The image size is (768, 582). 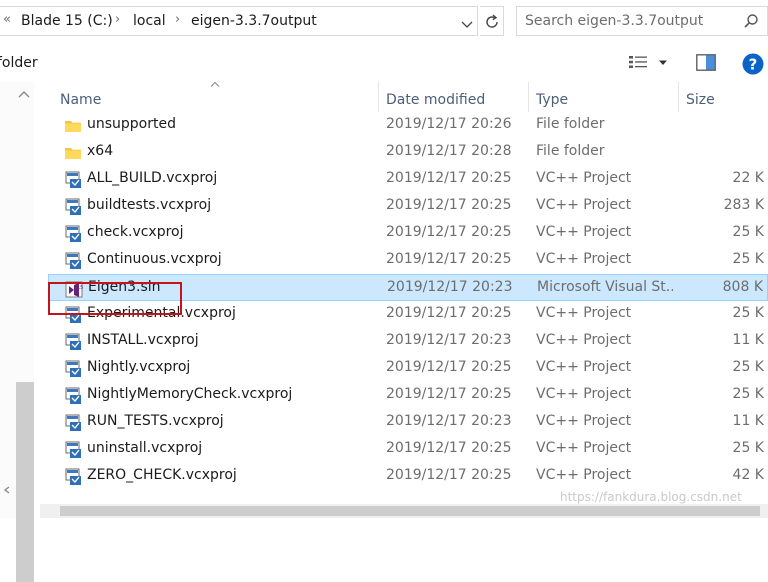 What do you see at coordinates (24, 94) in the screenshot?
I see `scroll-up-icon` at bounding box center [24, 94].